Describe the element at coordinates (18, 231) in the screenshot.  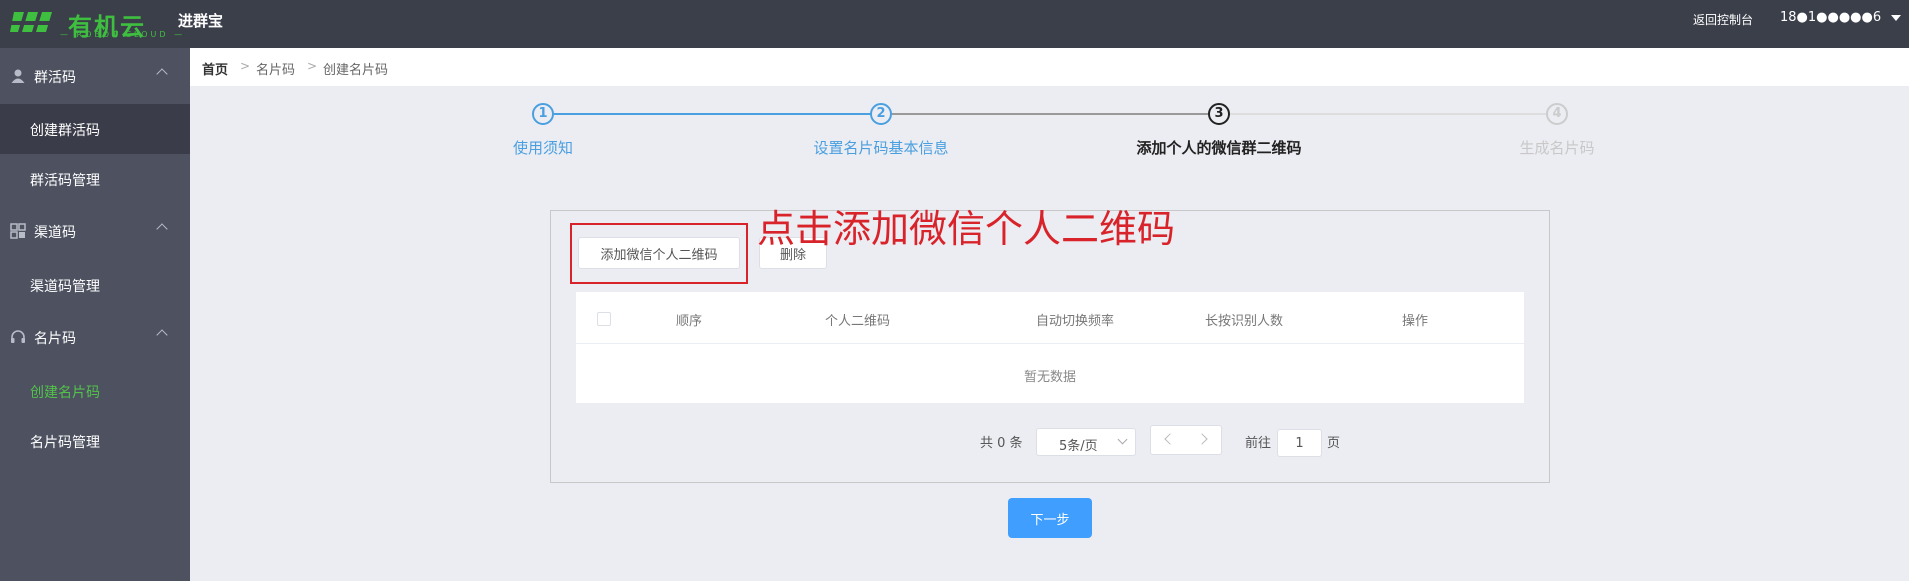
I see `grid-icon` at that location.